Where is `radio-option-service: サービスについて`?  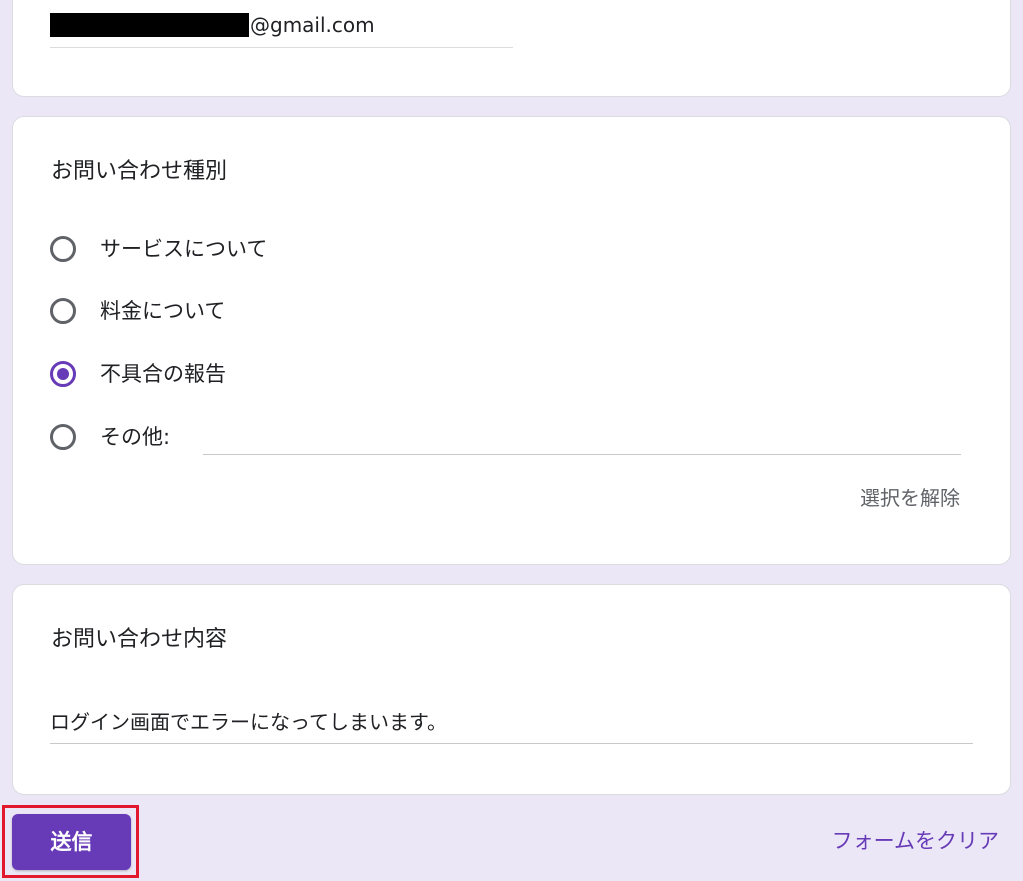
radio-option-service: サービスについて is located at coordinates (158, 249).